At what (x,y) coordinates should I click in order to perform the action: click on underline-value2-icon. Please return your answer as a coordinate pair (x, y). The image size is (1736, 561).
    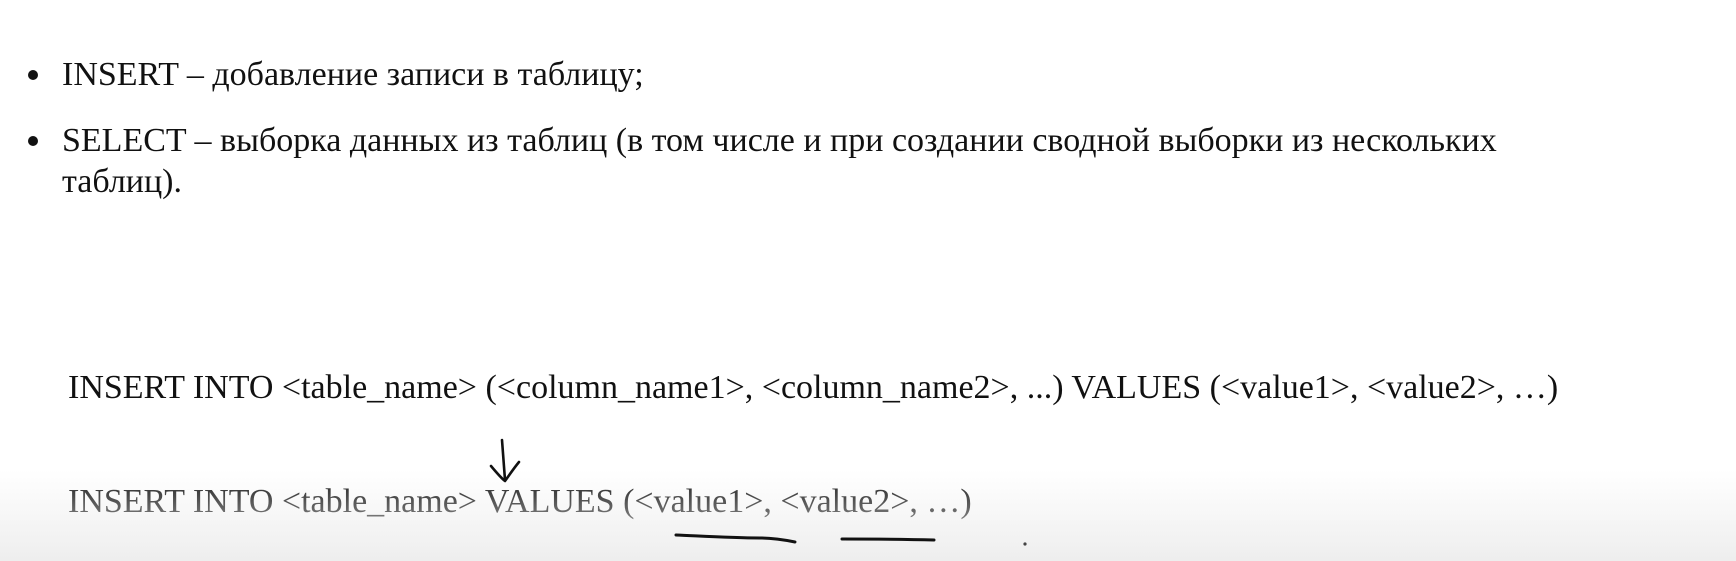
    Looking at the image, I should click on (888, 539).